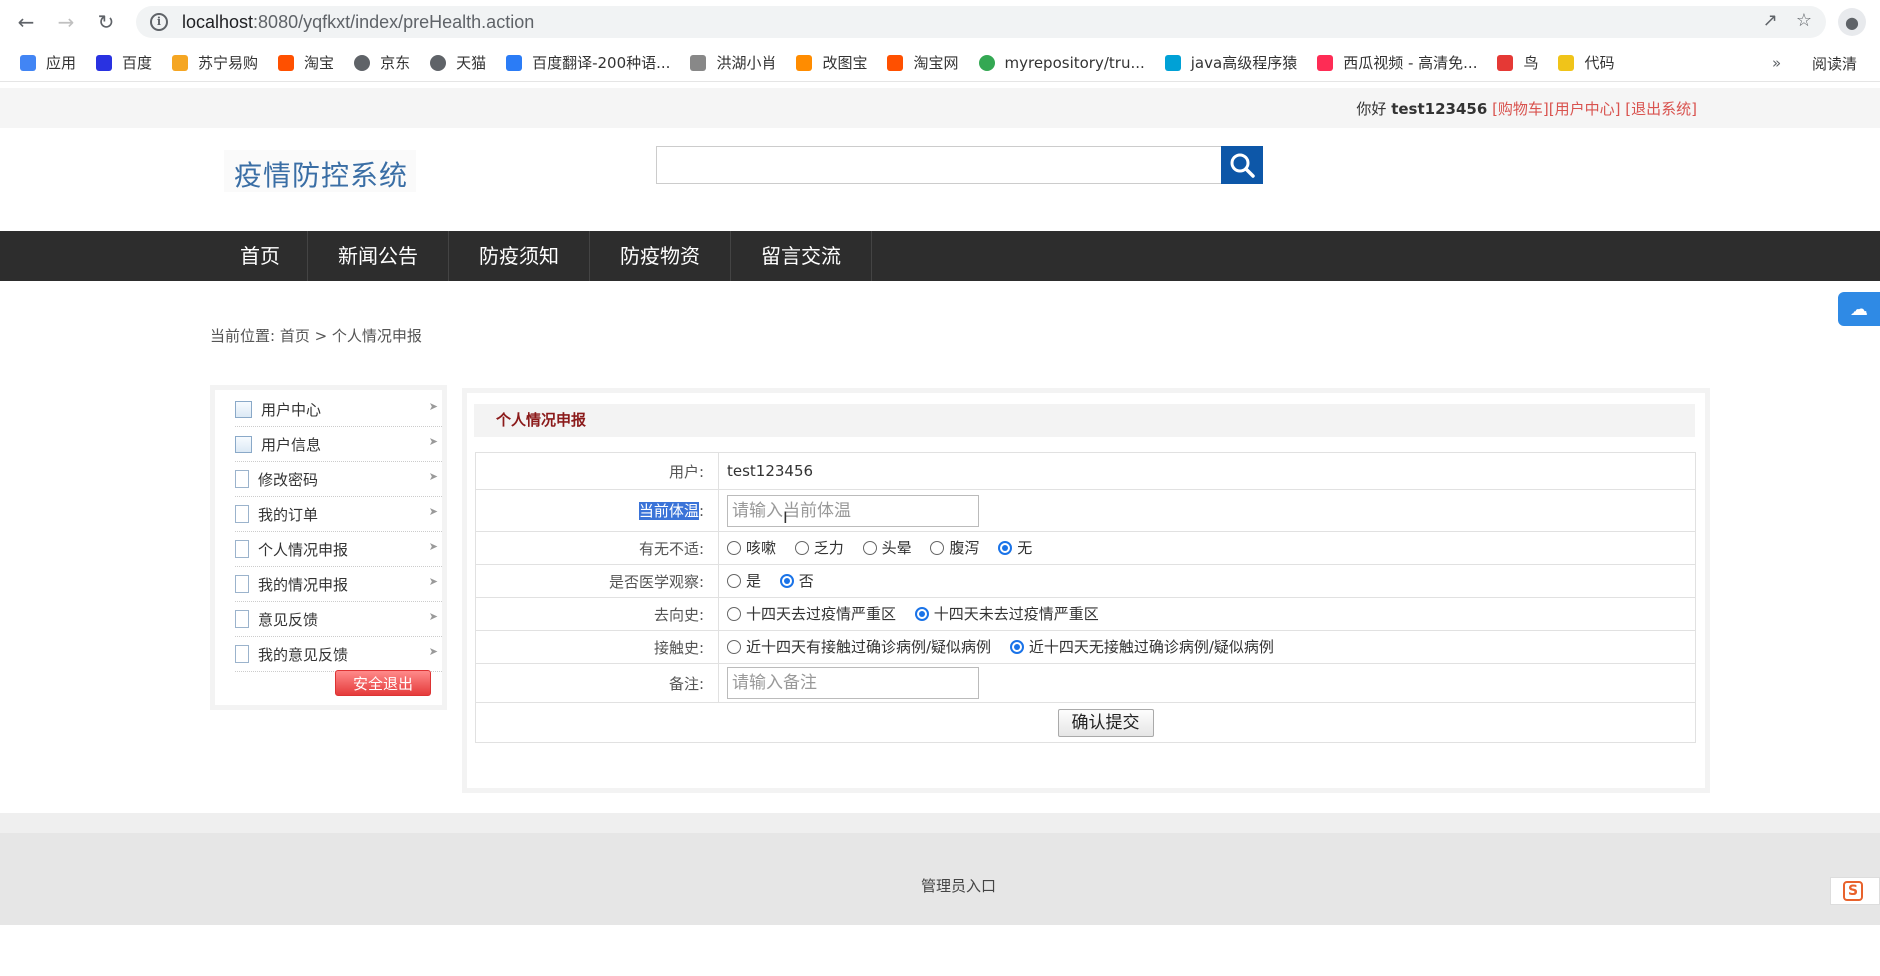 The width and height of the screenshot is (1880, 976). What do you see at coordinates (939, 165) in the screenshot?
I see `search-input` at bounding box center [939, 165].